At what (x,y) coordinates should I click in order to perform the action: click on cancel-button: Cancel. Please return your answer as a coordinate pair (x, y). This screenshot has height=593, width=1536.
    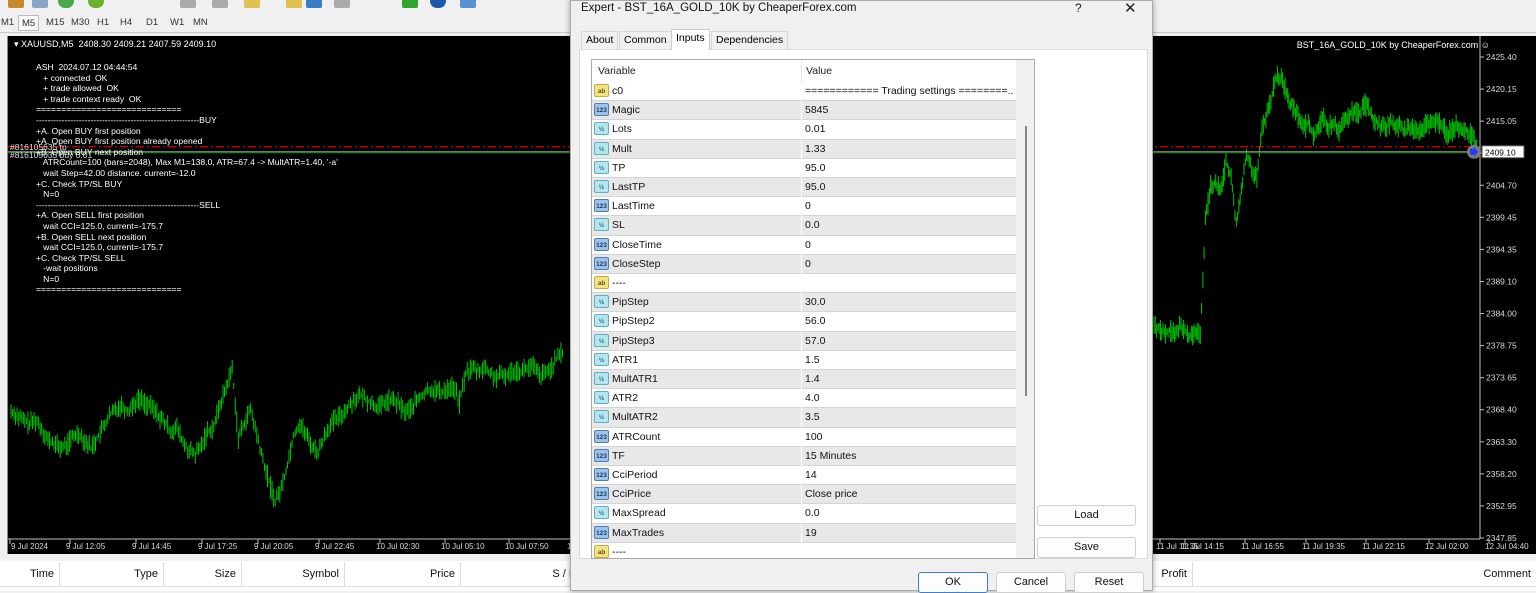
    Looking at the image, I should click on (1031, 582).